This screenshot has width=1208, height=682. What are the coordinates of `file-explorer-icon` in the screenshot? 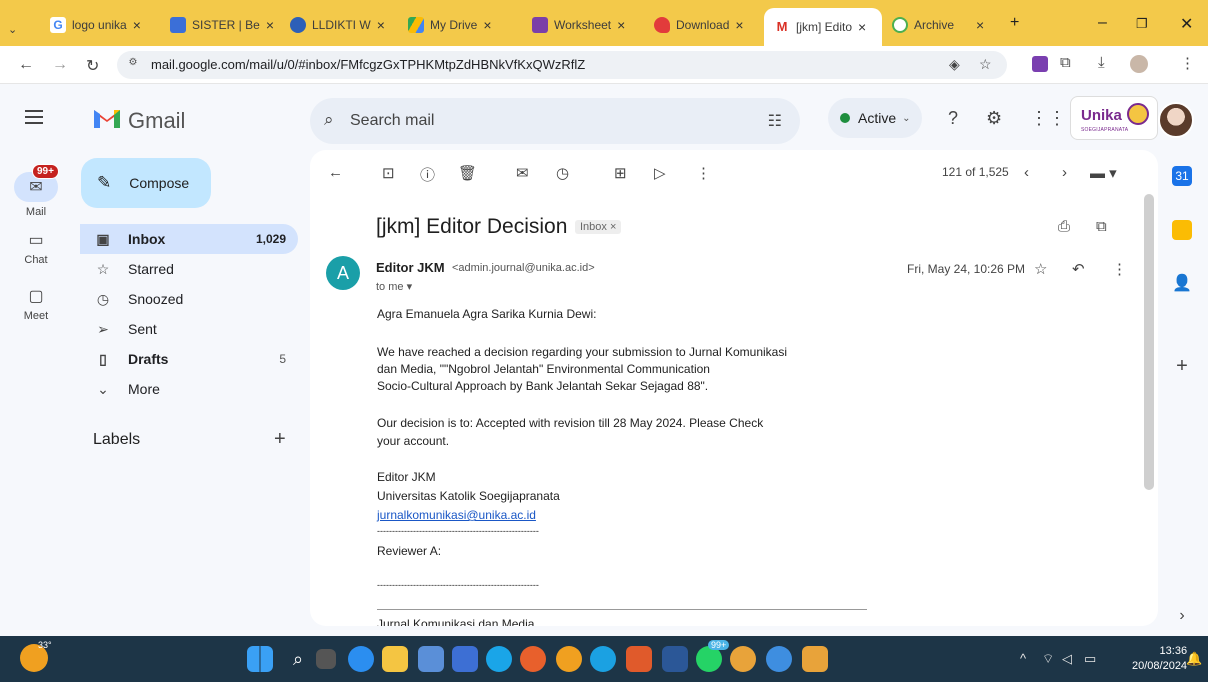 It's located at (395, 659).